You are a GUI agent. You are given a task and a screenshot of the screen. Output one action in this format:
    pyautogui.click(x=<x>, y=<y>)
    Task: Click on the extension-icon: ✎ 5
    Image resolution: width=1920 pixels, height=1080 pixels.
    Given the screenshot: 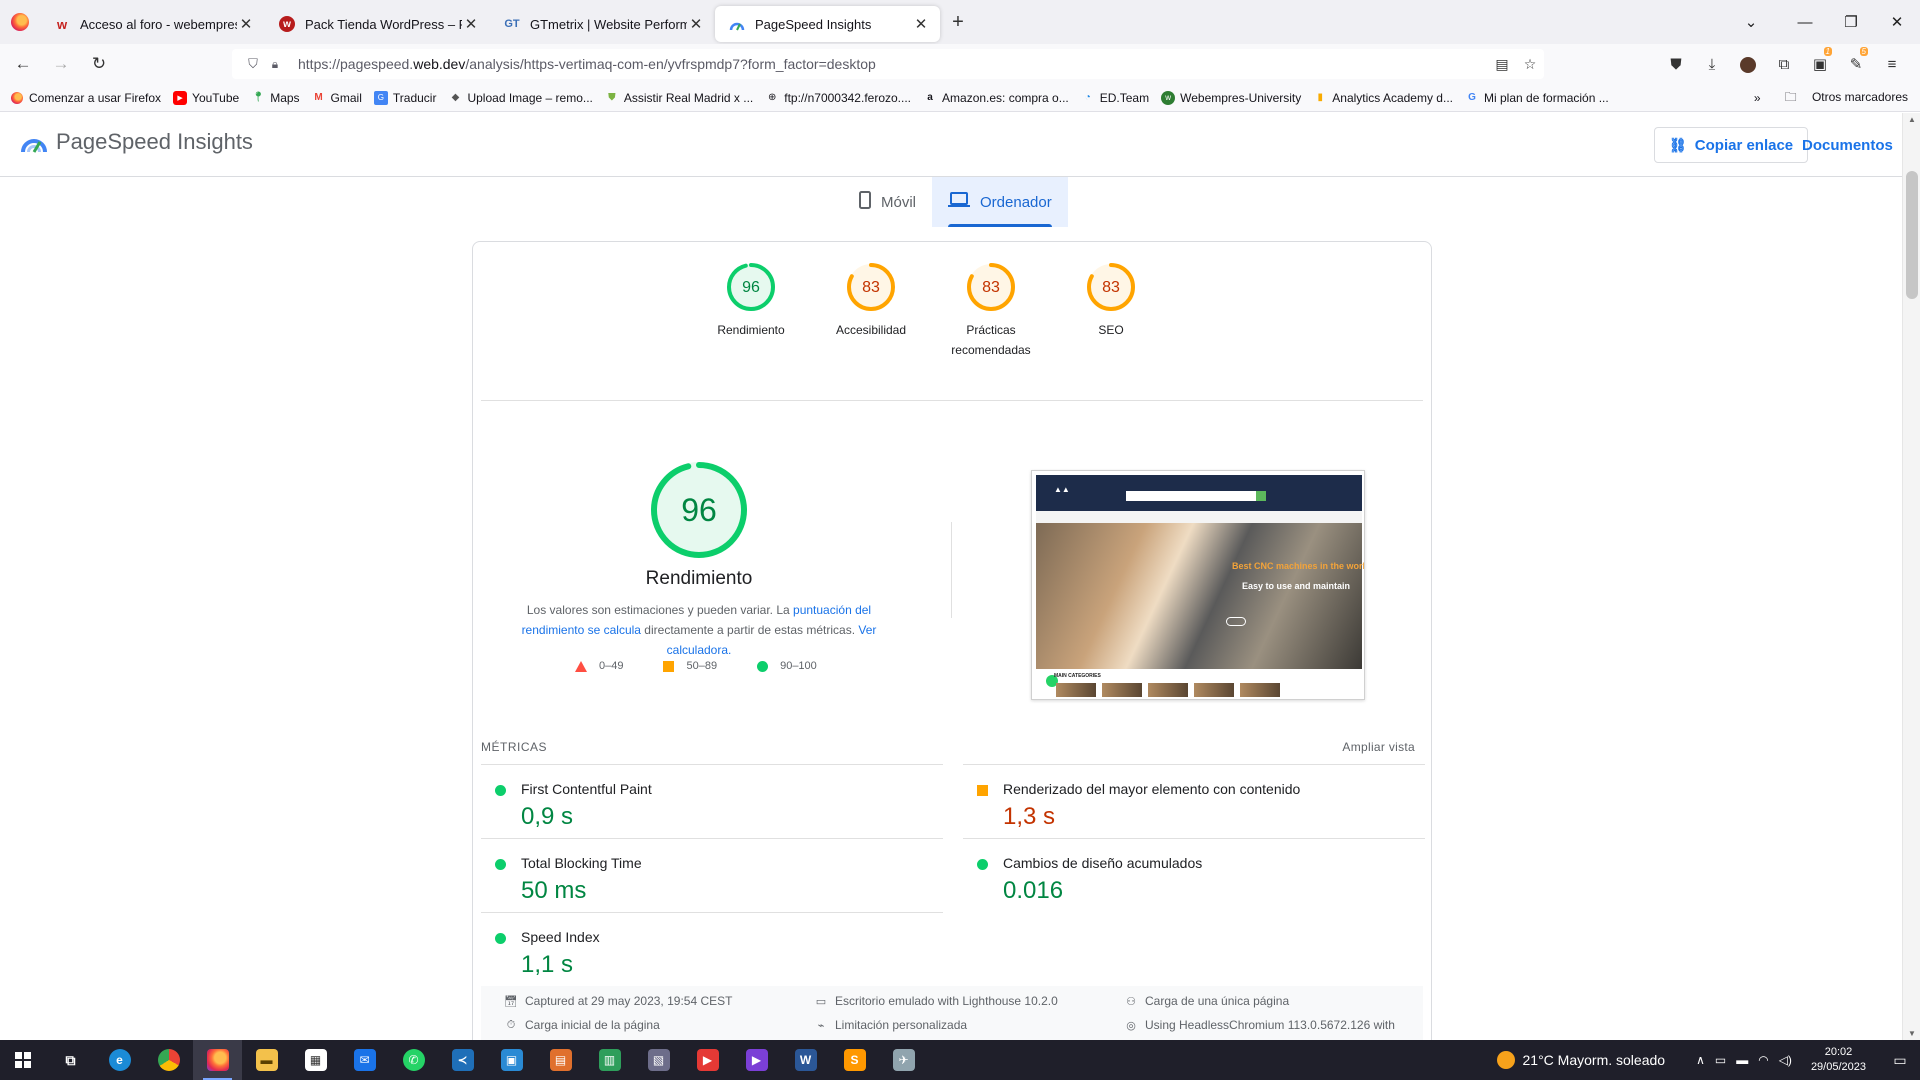 What is the action you would take?
    pyautogui.click(x=1856, y=60)
    